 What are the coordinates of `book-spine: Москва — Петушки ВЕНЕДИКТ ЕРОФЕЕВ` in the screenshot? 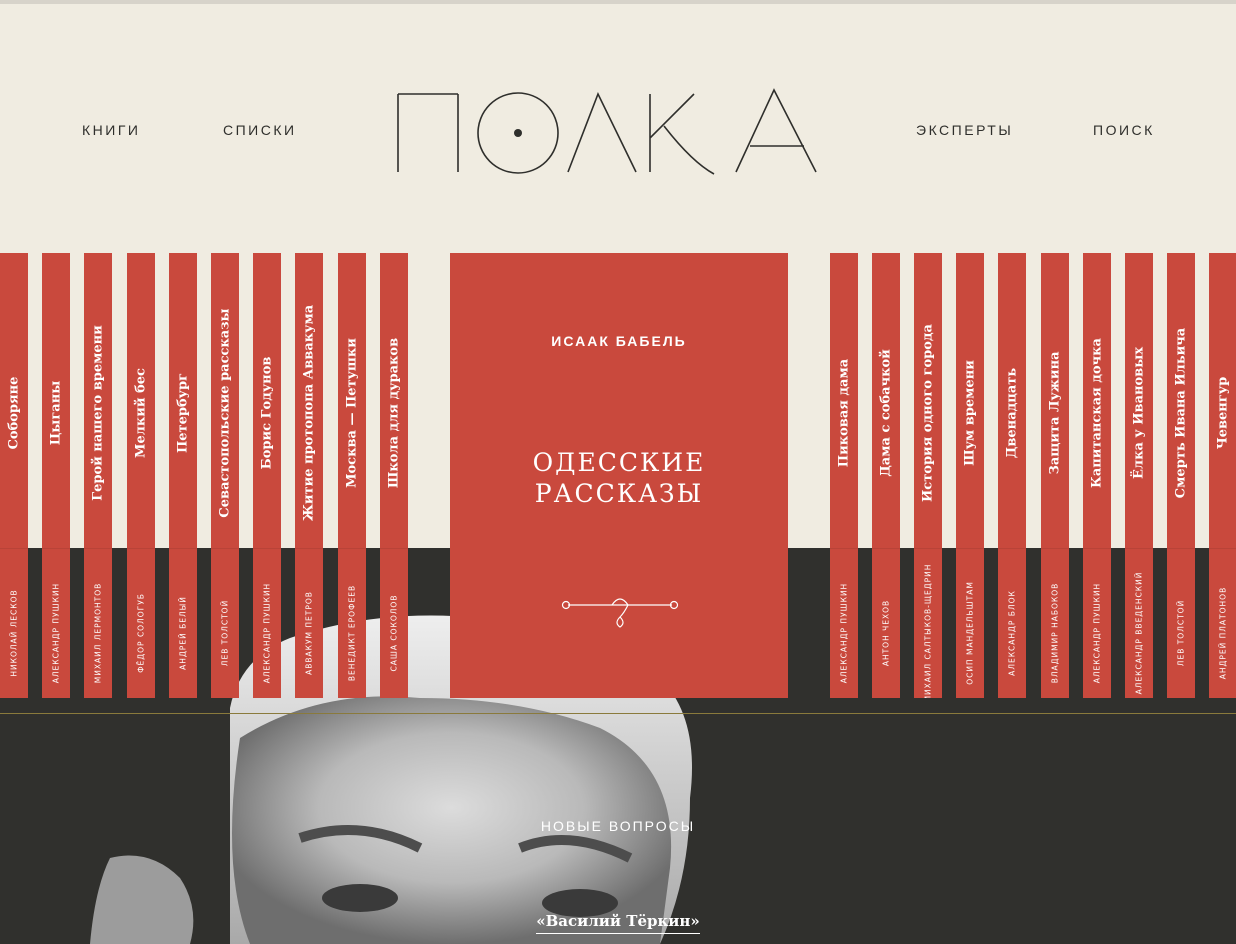 It's located at (351, 475).